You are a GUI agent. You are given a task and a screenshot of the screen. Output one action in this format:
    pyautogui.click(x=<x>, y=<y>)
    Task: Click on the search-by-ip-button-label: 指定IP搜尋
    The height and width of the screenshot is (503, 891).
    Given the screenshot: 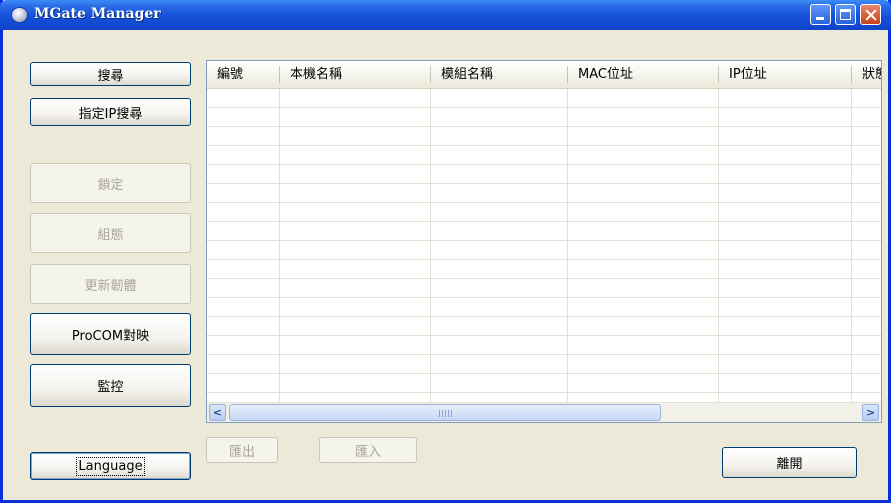 What is the action you would take?
    pyautogui.click(x=110, y=114)
    